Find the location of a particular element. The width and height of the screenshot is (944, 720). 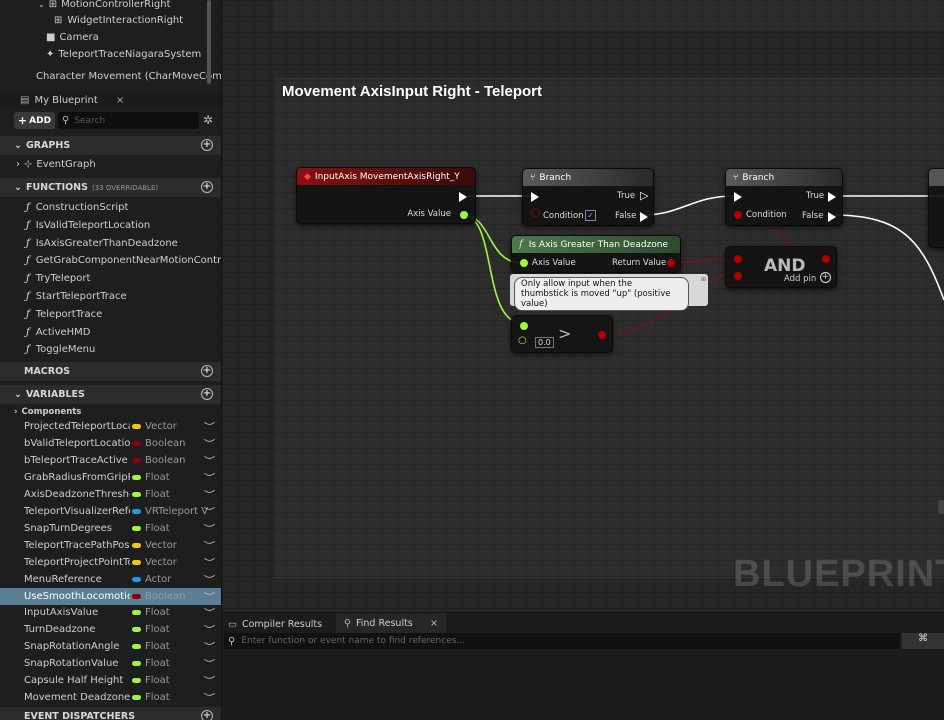

function-item: ƒ TeleportTrace is located at coordinates (110, 314).